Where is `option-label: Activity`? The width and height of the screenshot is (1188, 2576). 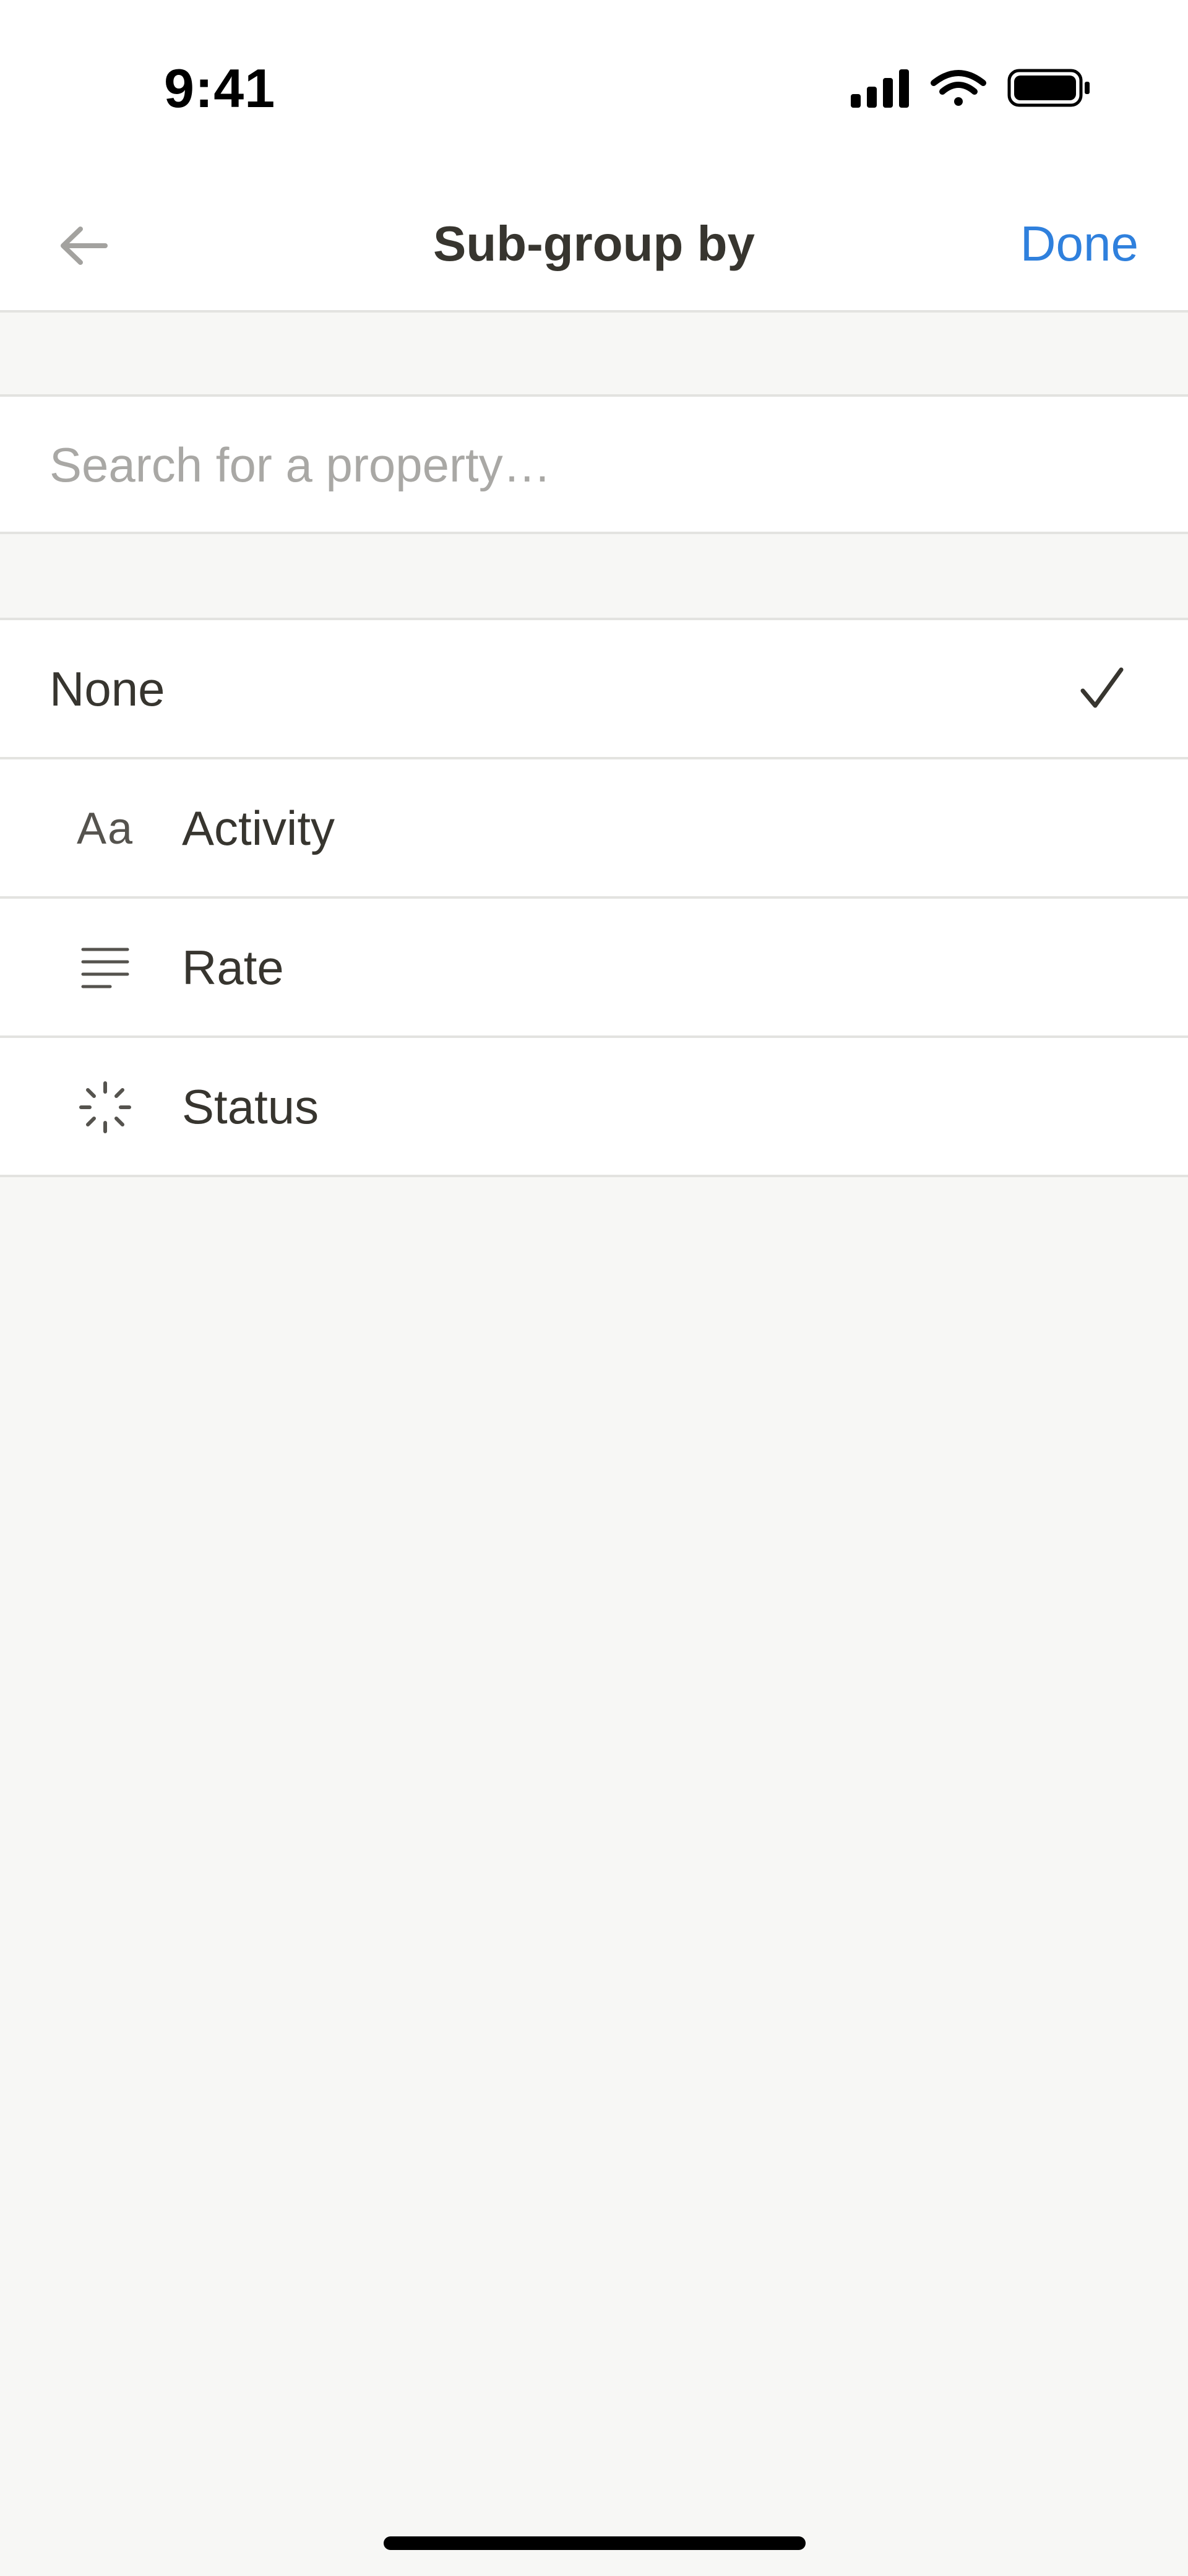 option-label: Activity is located at coordinates (258, 828).